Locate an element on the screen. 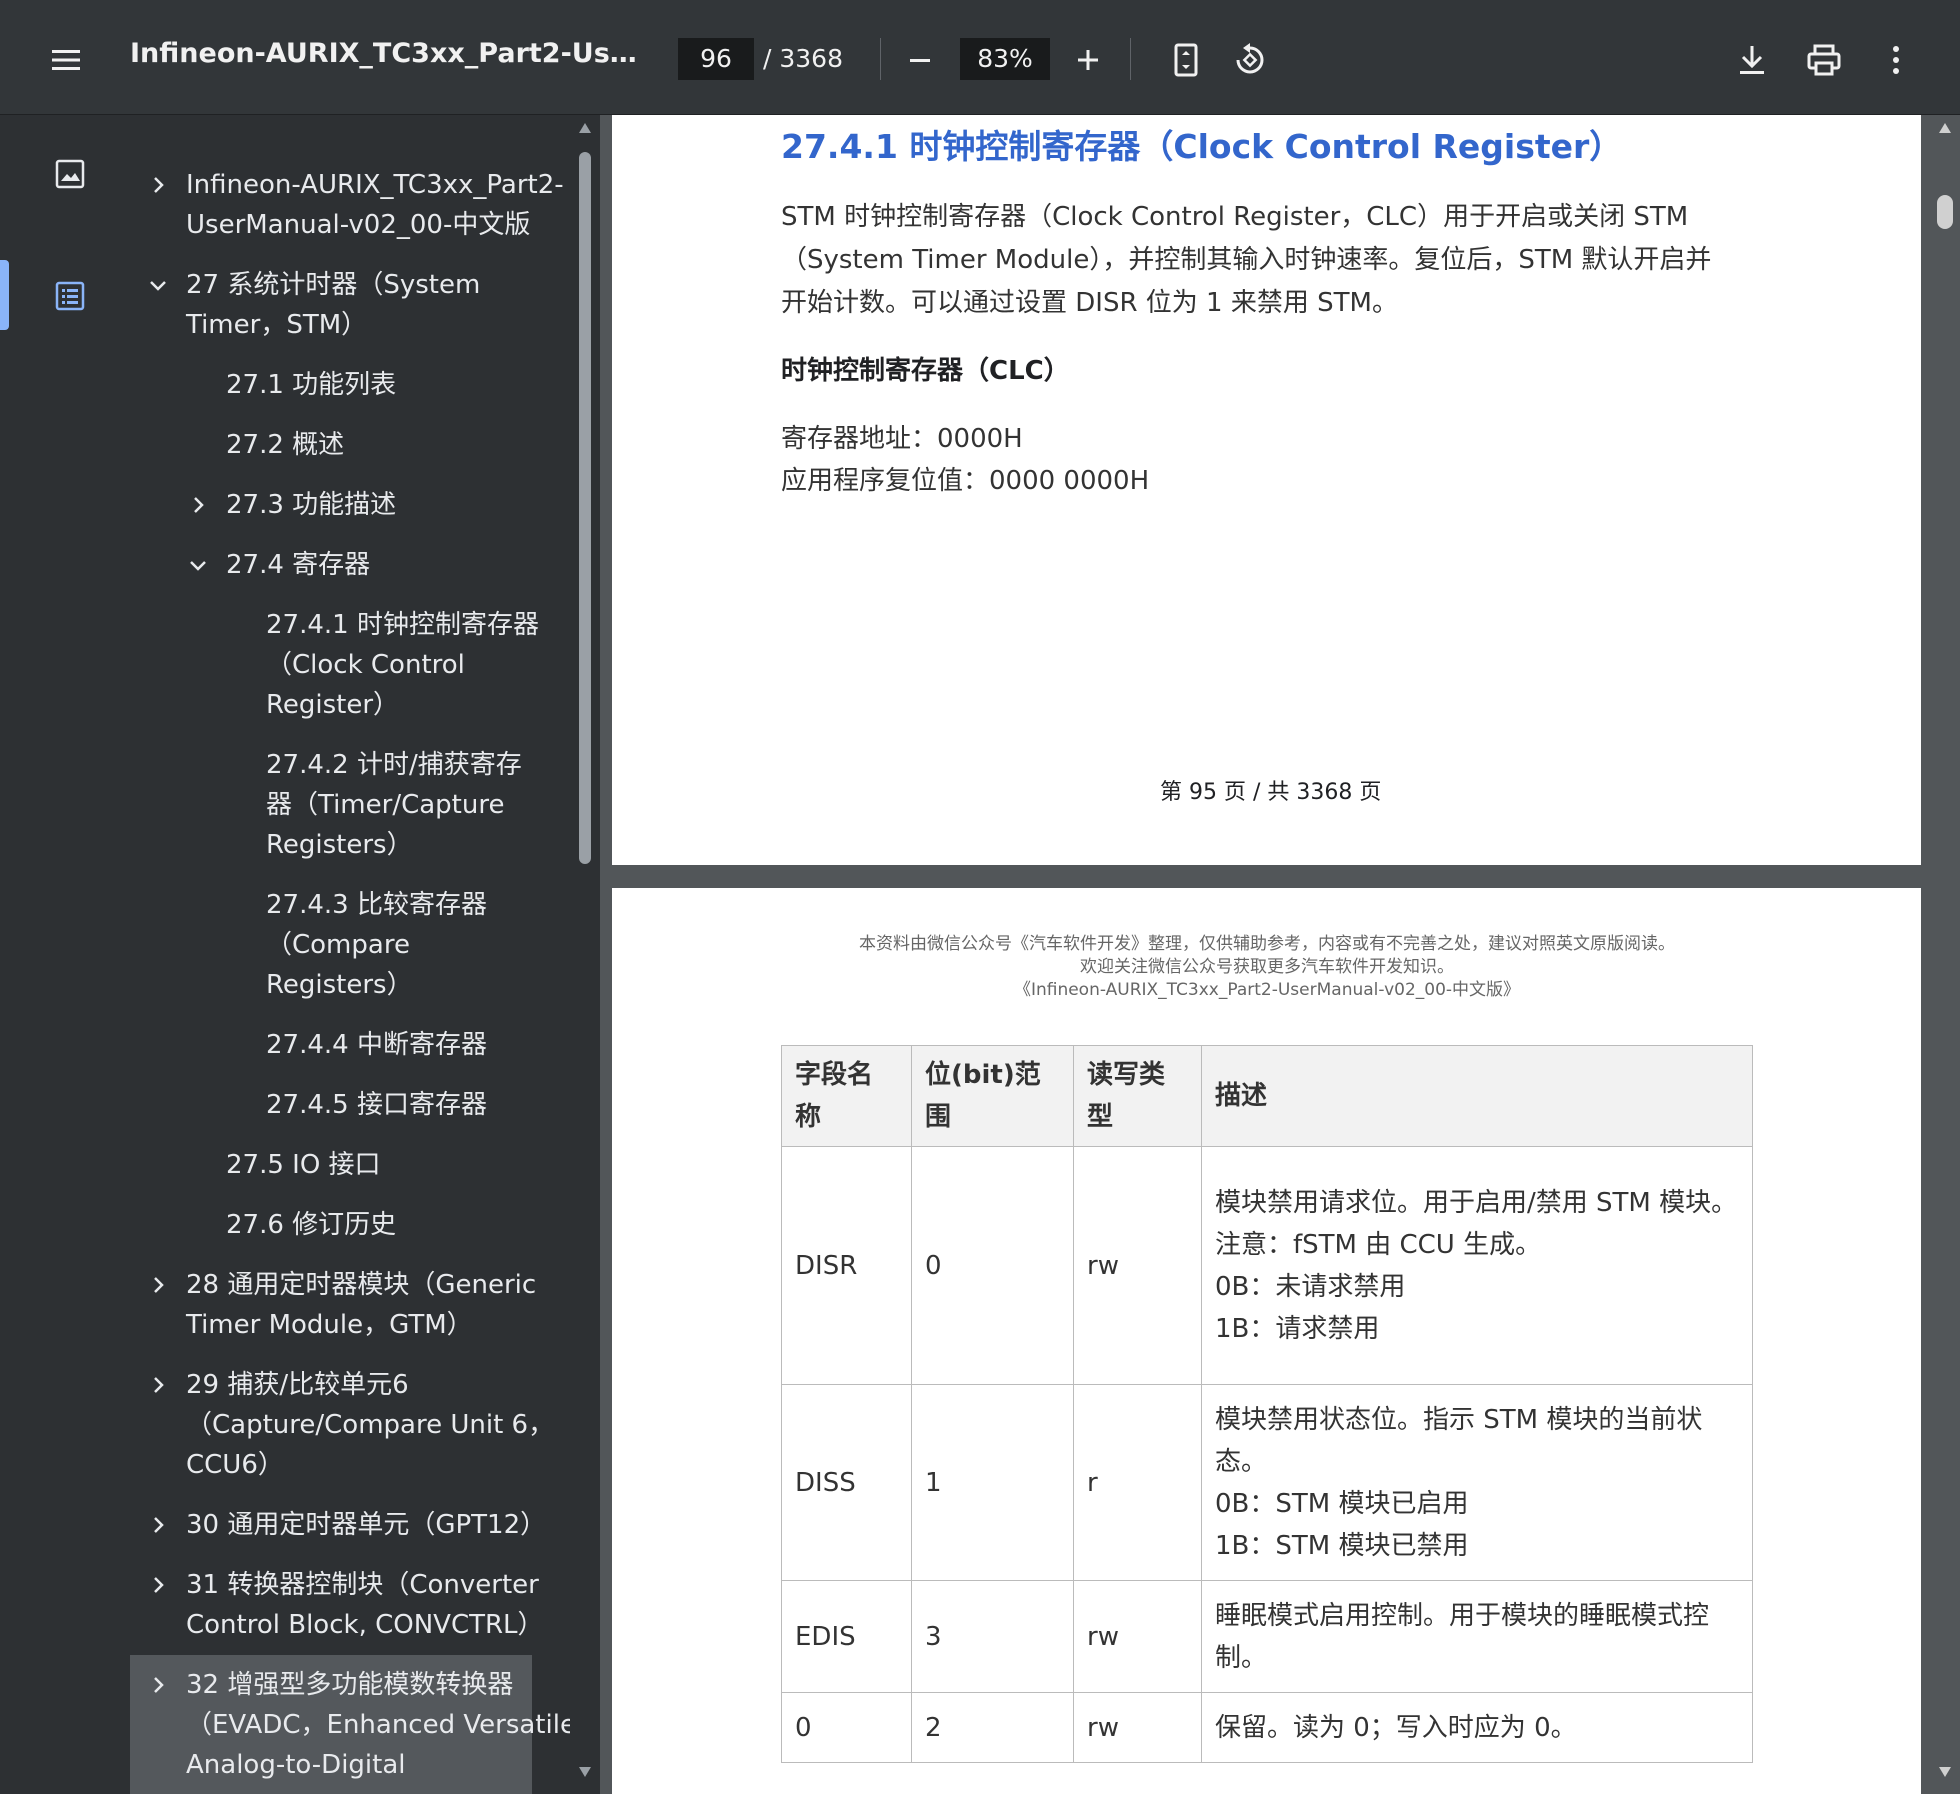 This screenshot has width=1960, height=1794. column-header: 读写类型 is located at coordinates (1137, 1096).